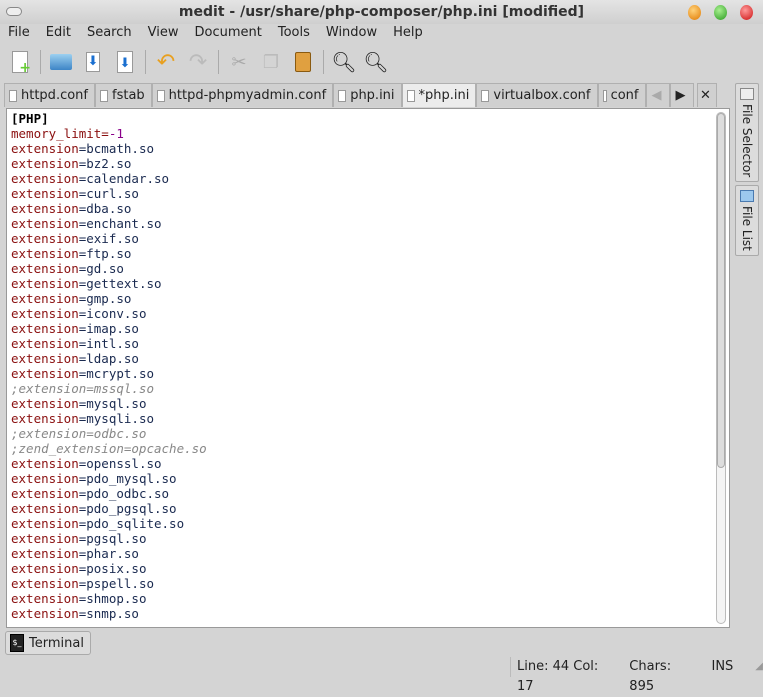  I want to click on code-token: ;zend_extension=opcache.so, so click(109, 448).